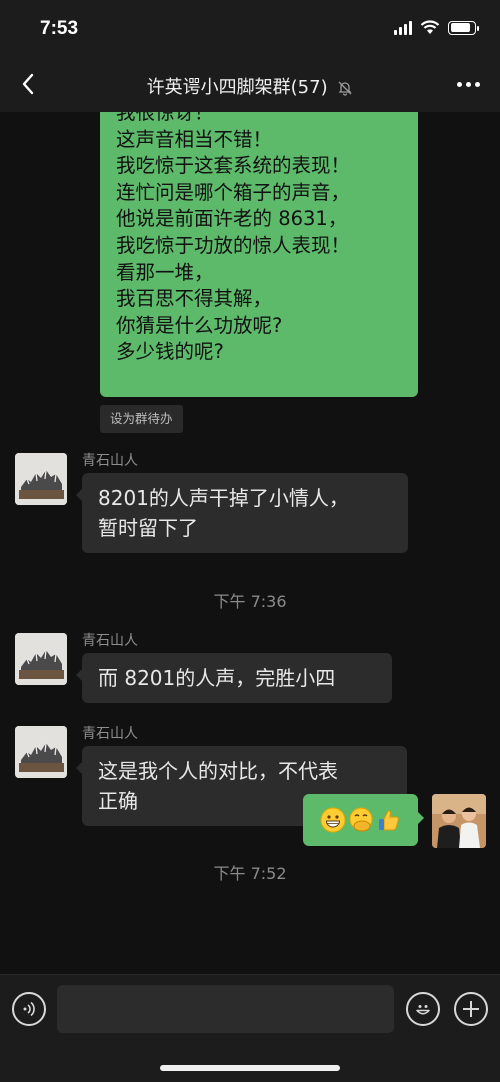  What do you see at coordinates (388, 820) in the screenshot?
I see `thumbs-up-icon` at bounding box center [388, 820].